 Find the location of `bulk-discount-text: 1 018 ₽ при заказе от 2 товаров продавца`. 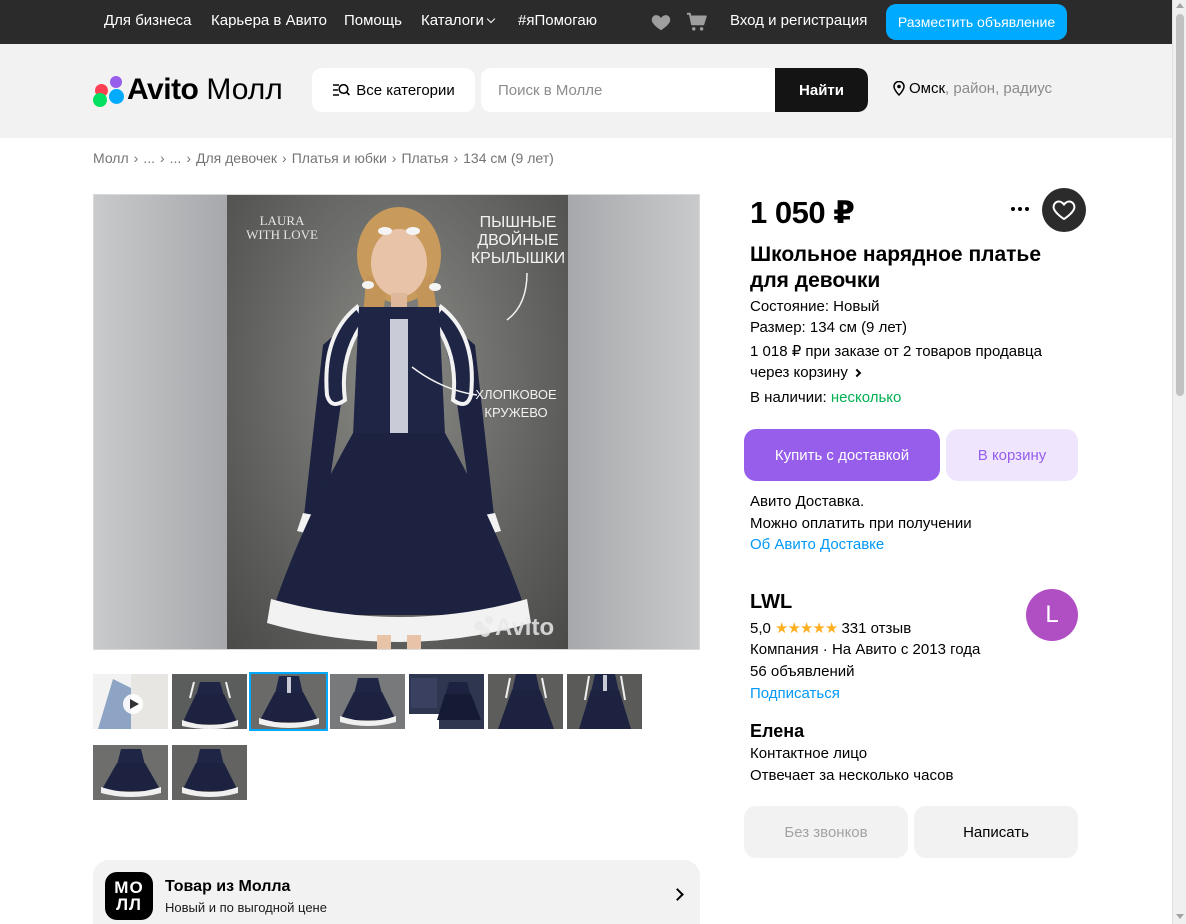

bulk-discount-text: 1 018 ₽ при заказе от 2 товаров продавца is located at coordinates (896, 351).